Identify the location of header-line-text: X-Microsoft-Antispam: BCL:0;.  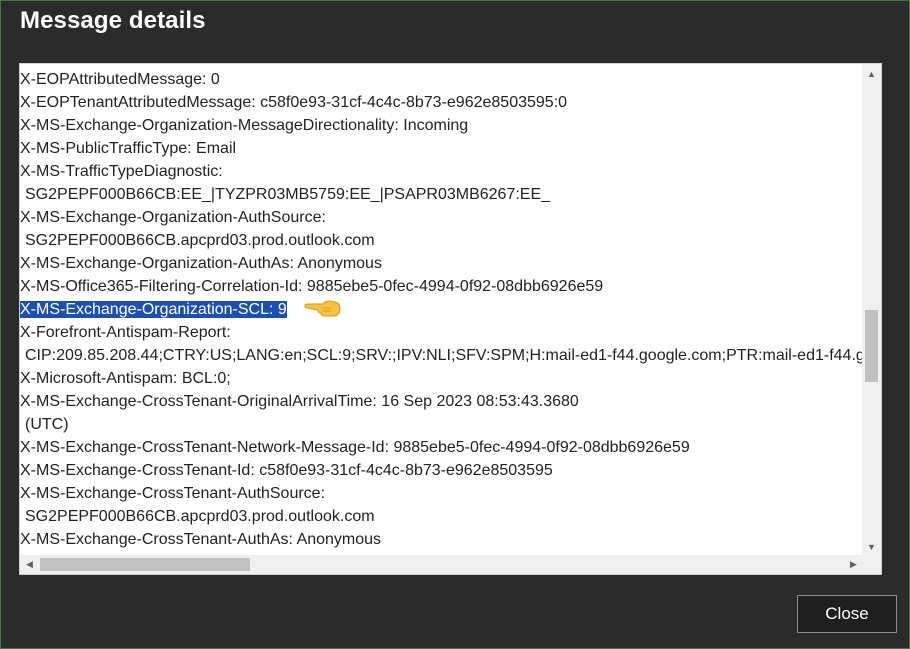
(125, 378).